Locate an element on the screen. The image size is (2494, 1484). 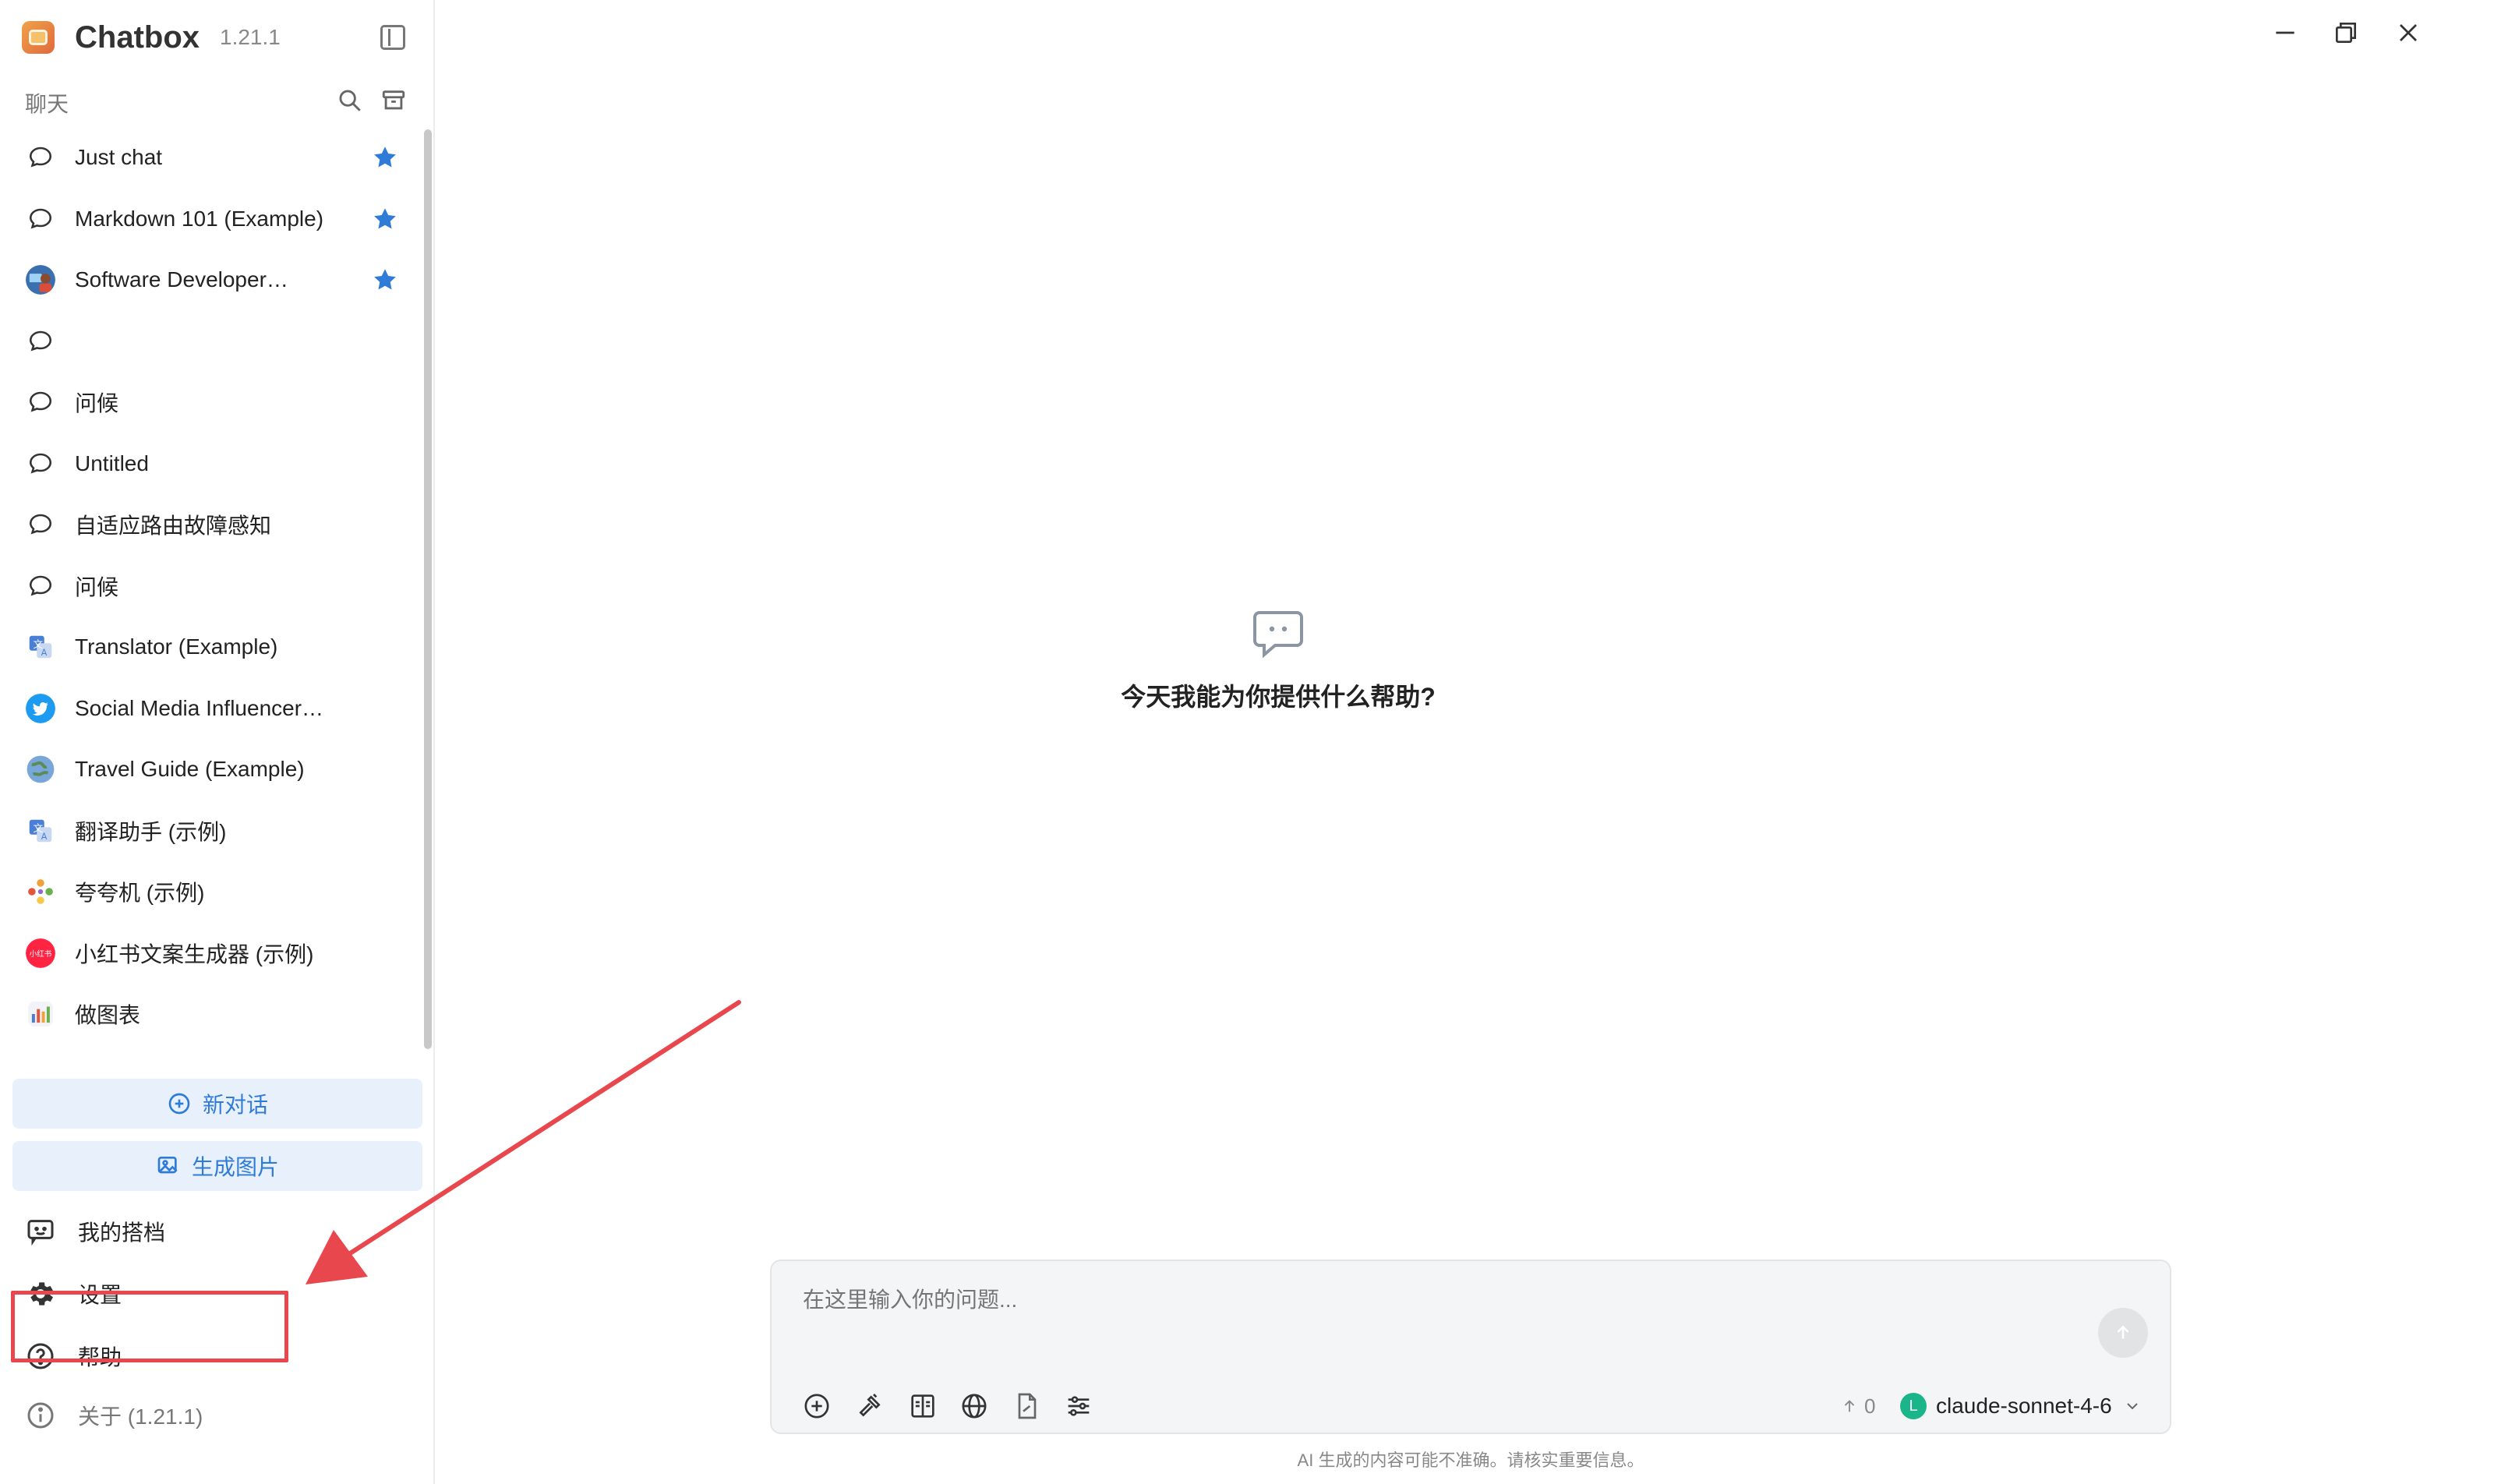
session-item: 夸夸机 (示例) is located at coordinates (216, 891).